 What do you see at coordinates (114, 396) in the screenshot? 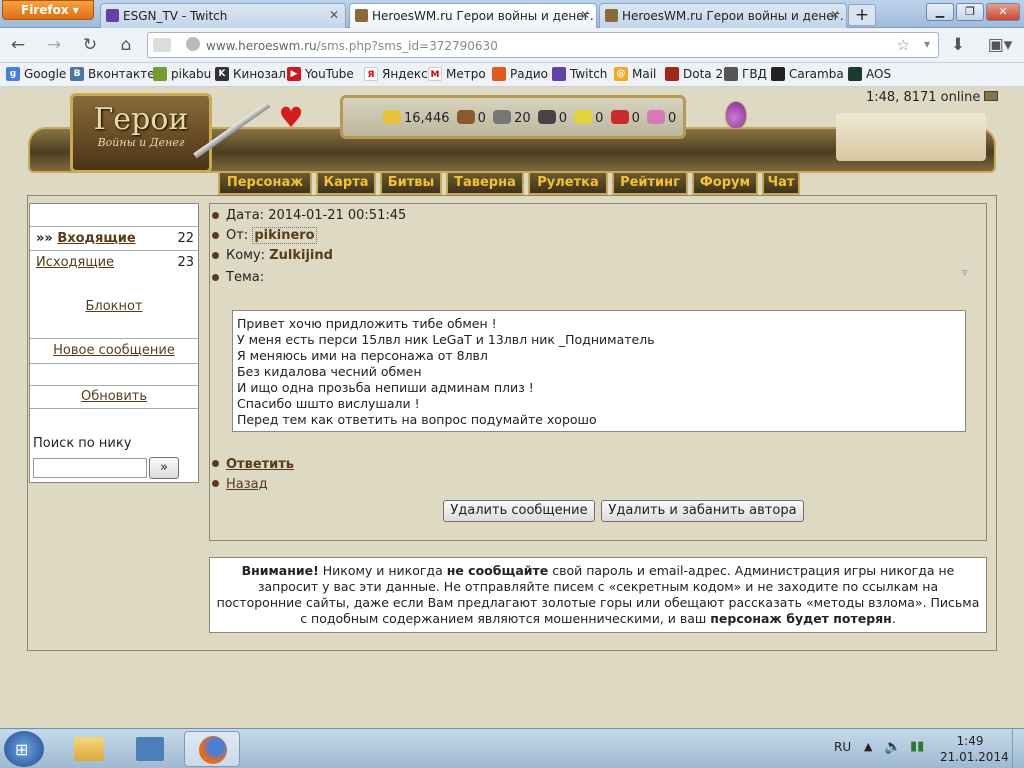
I see `refresh-link: Обновить` at bounding box center [114, 396].